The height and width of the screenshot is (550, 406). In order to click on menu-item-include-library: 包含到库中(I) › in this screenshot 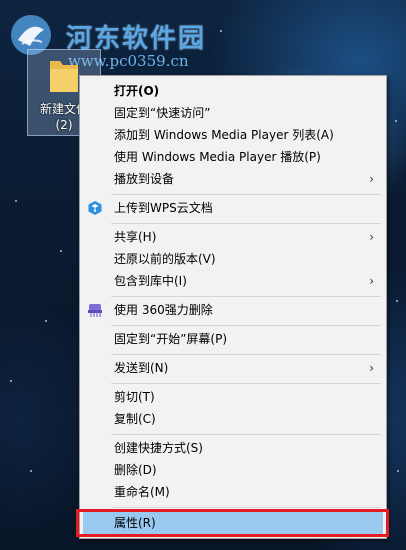, I will do `click(233, 281)`.